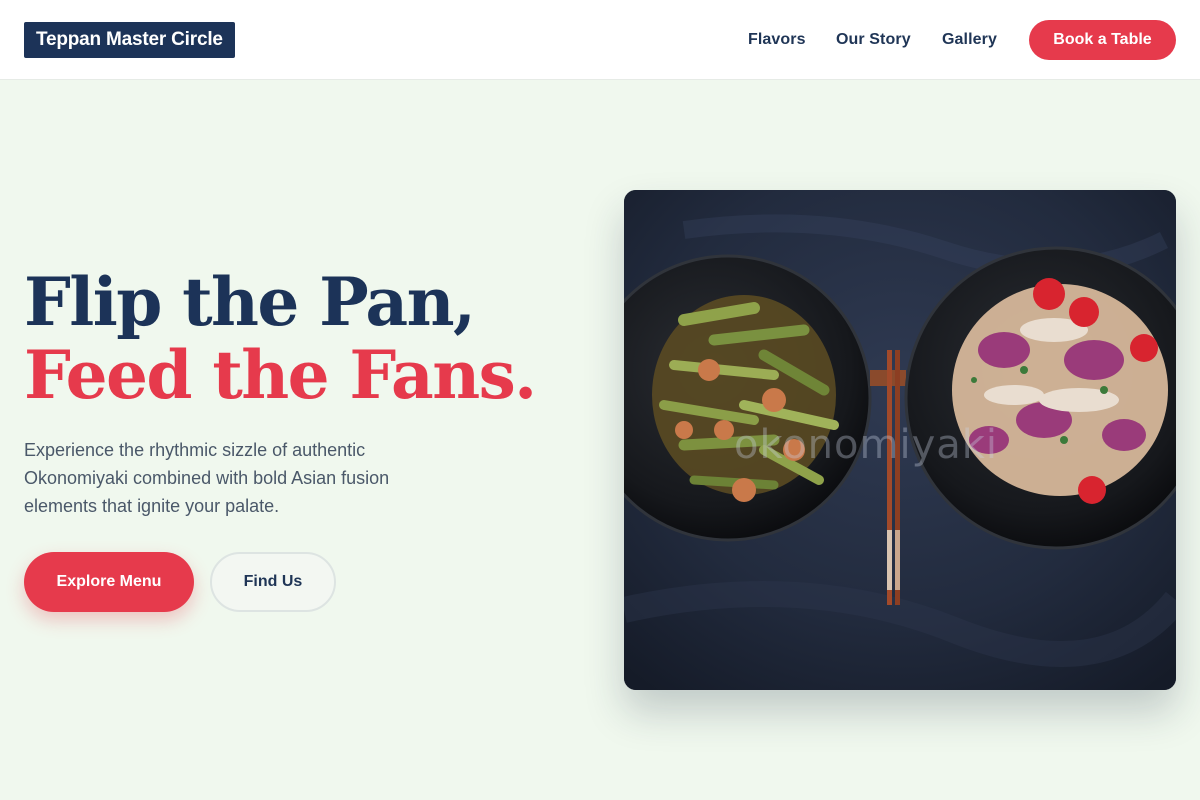 The height and width of the screenshot is (800, 1200). What do you see at coordinates (129, 40) in the screenshot?
I see `site-logo: Teppan Master Circle` at bounding box center [129, 40].